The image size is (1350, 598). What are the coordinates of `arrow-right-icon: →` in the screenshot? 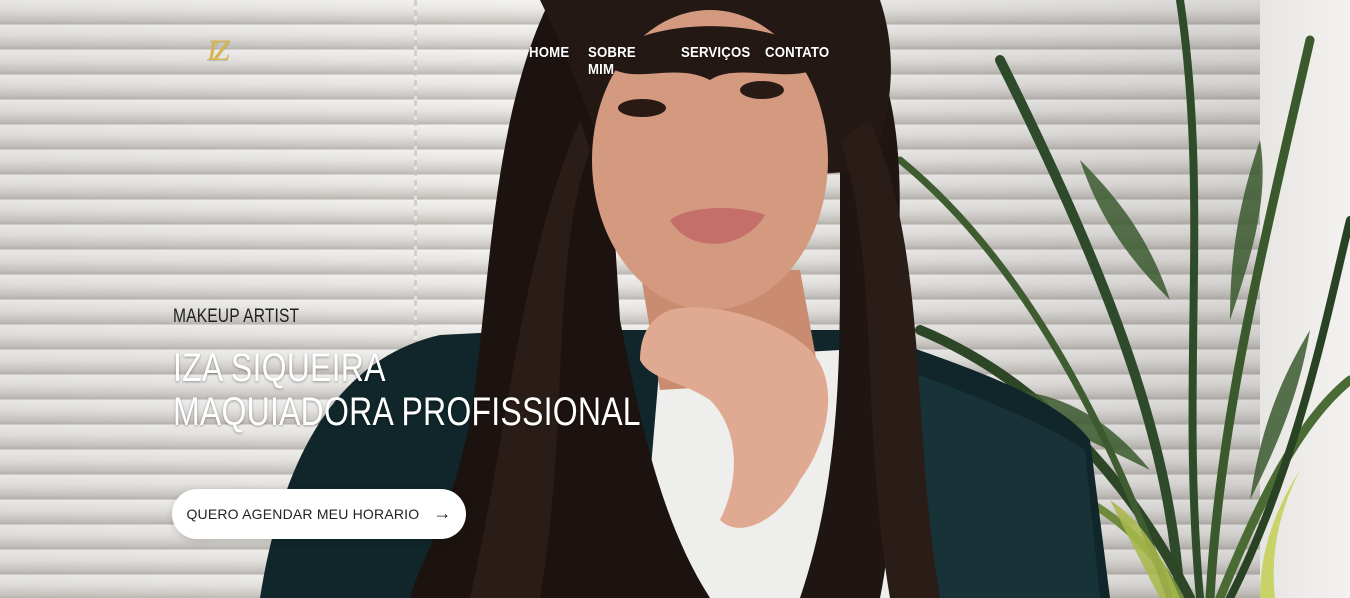 It's located at (442, 513).